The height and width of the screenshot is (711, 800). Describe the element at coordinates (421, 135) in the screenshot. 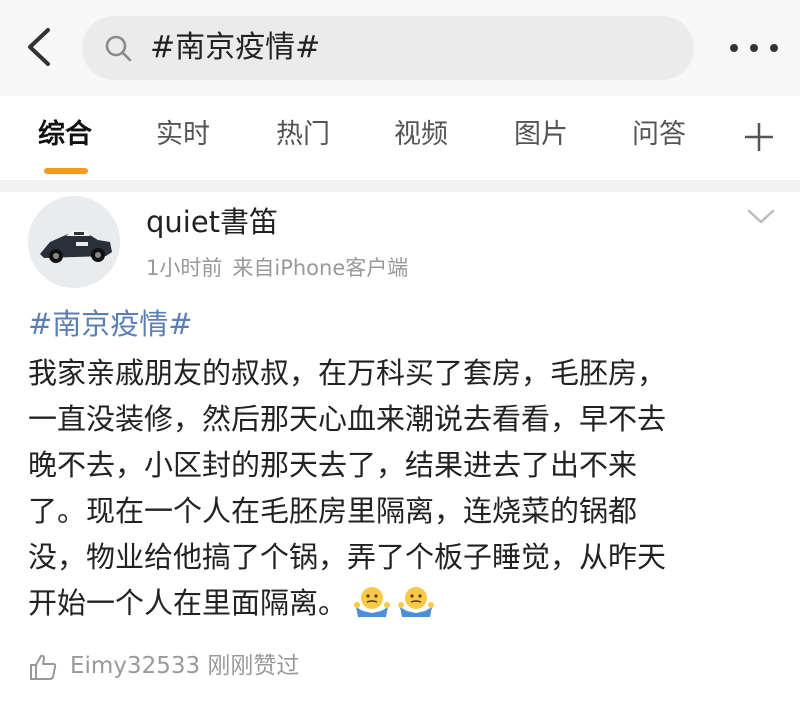

I see `tab-video: 视频` at that location.